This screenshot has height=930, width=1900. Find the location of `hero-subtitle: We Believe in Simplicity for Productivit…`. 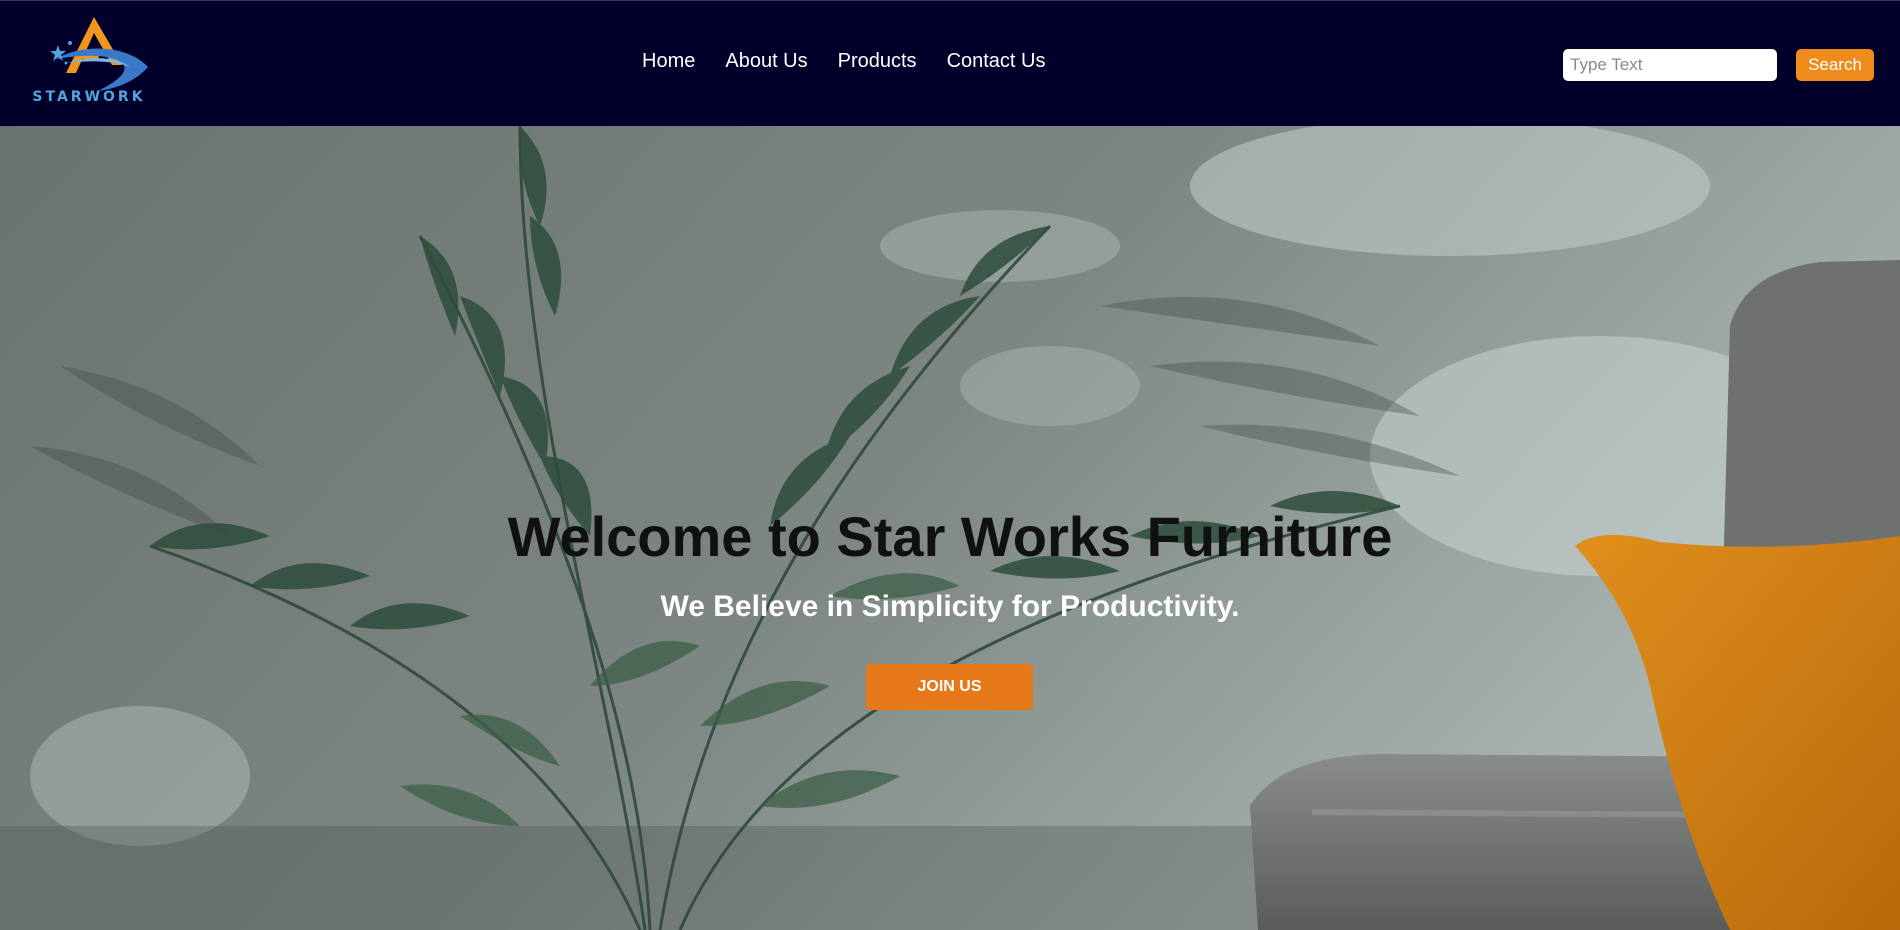

hero-subtitle: We Believe in Simplicity for Productivit… is located at coordinates (950, 606).